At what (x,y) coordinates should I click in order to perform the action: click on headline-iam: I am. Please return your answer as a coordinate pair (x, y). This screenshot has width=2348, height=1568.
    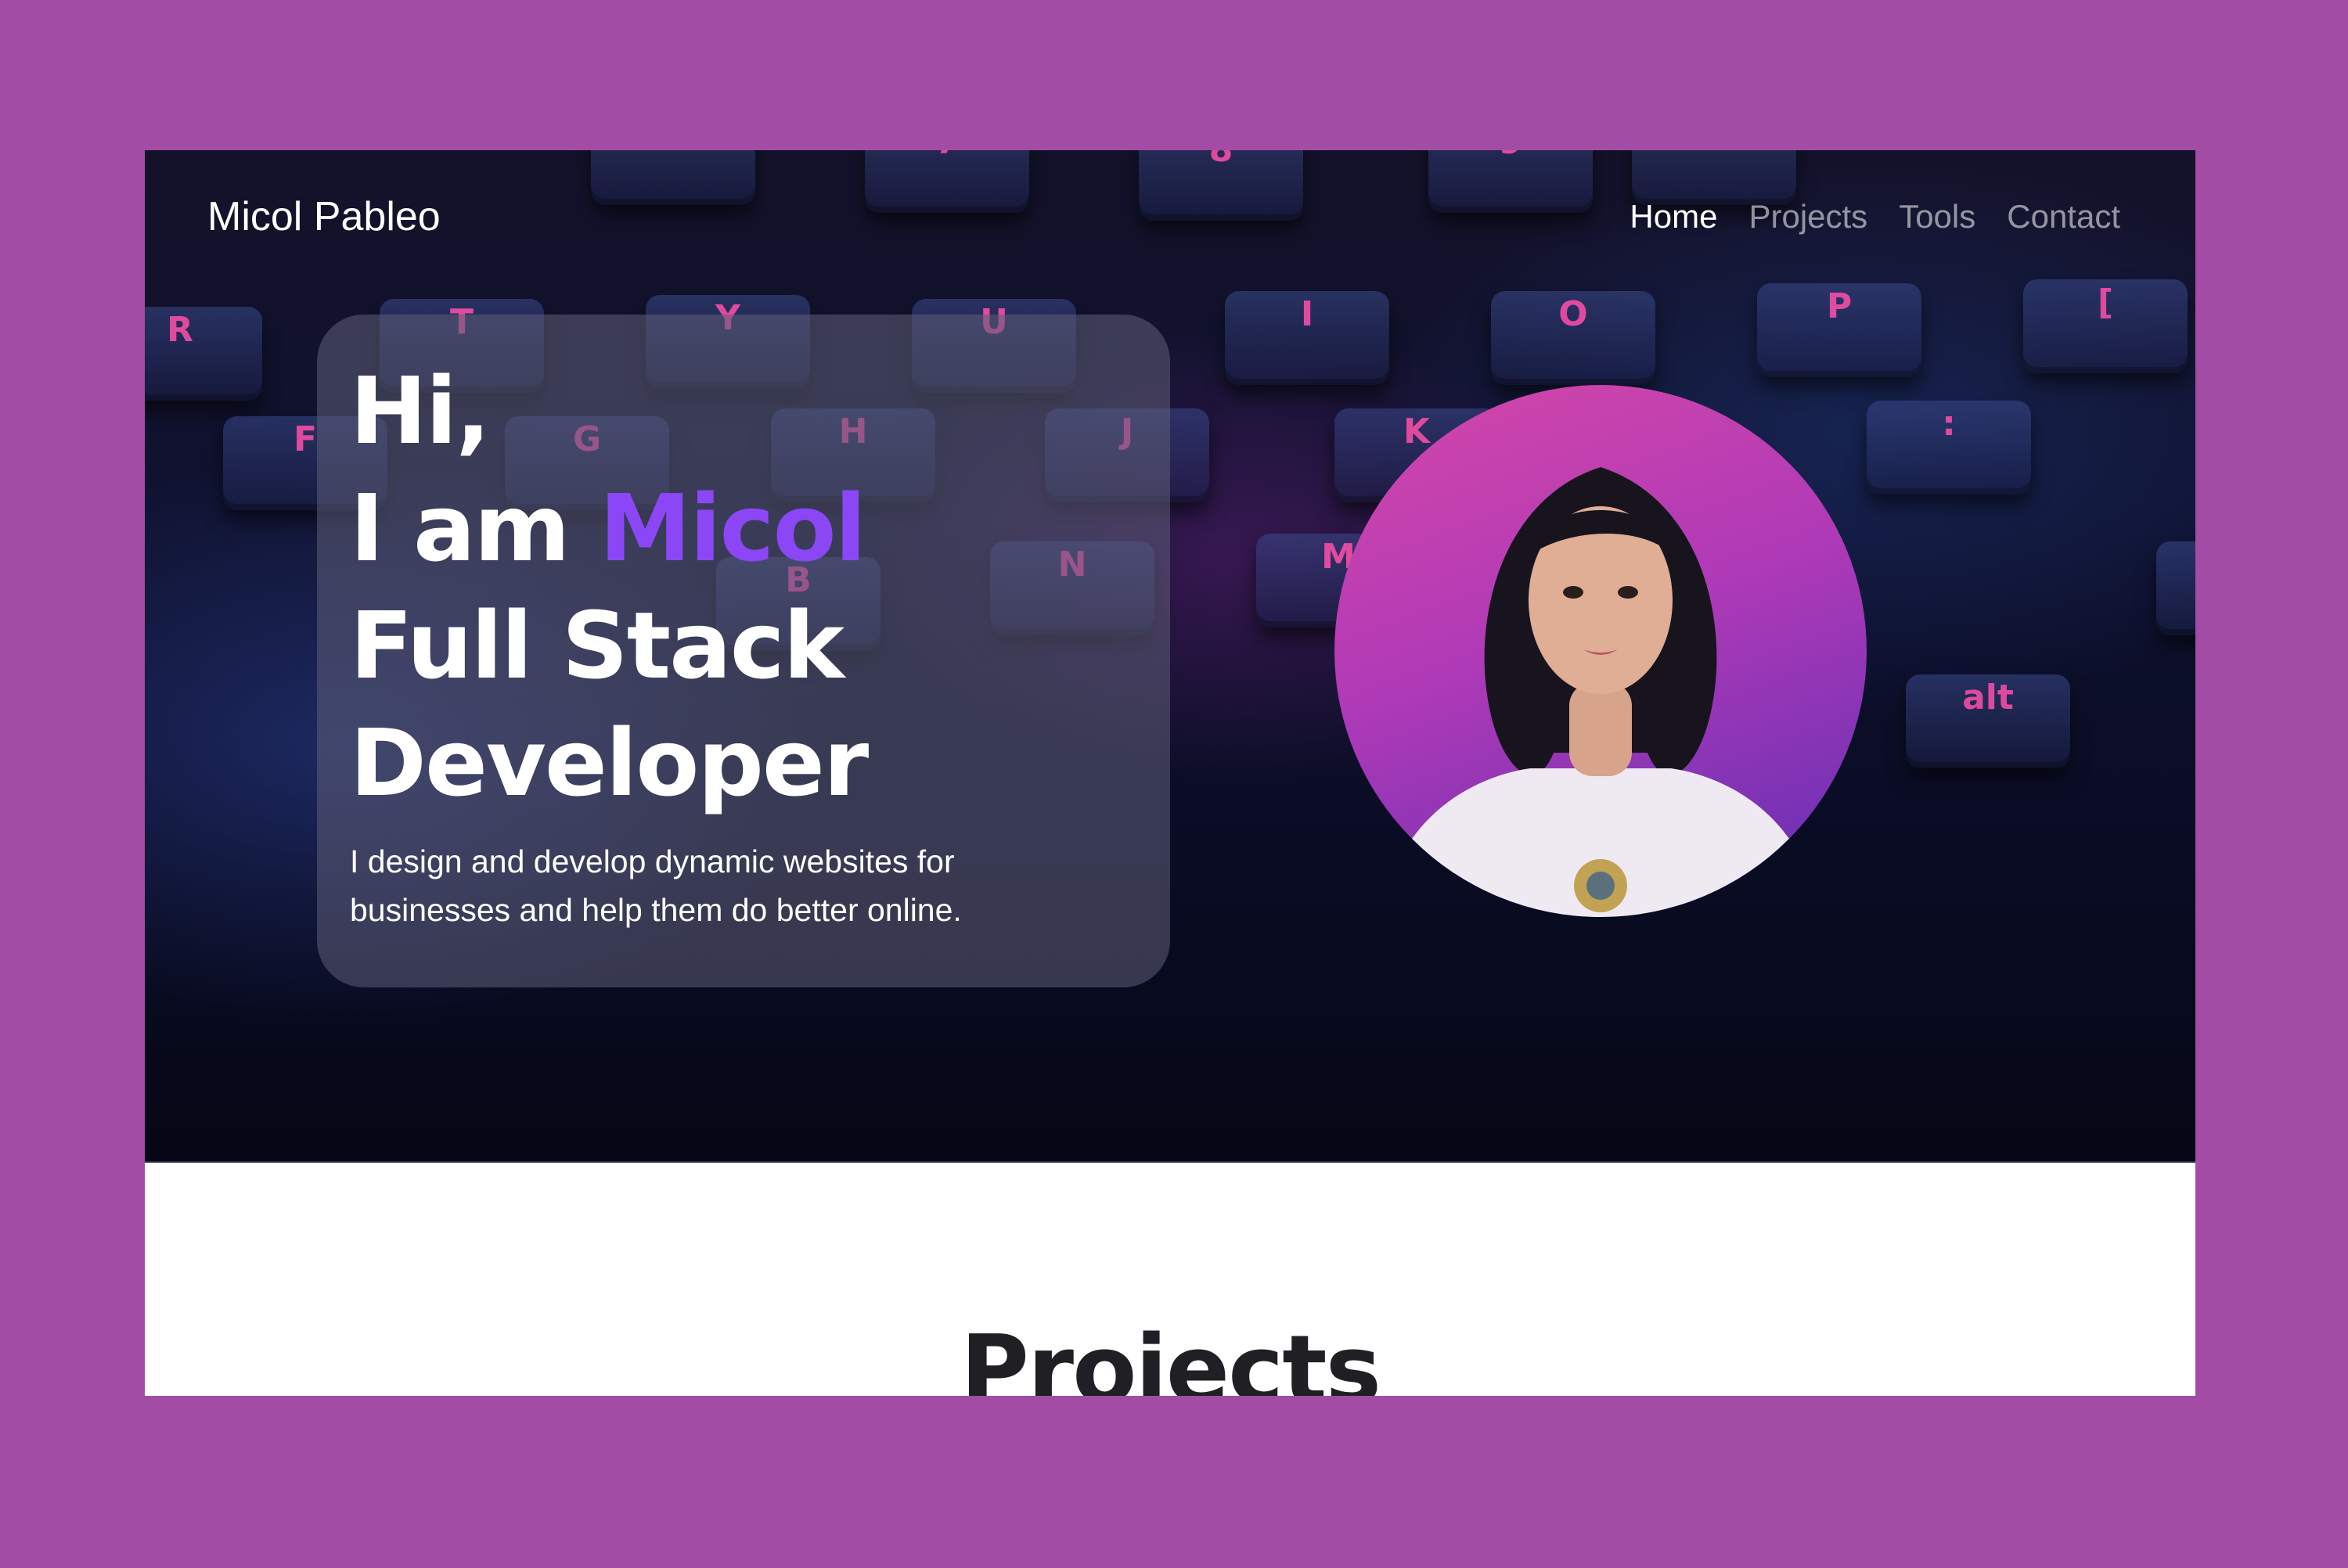
    Looking at the image, I should click on (475, 528).